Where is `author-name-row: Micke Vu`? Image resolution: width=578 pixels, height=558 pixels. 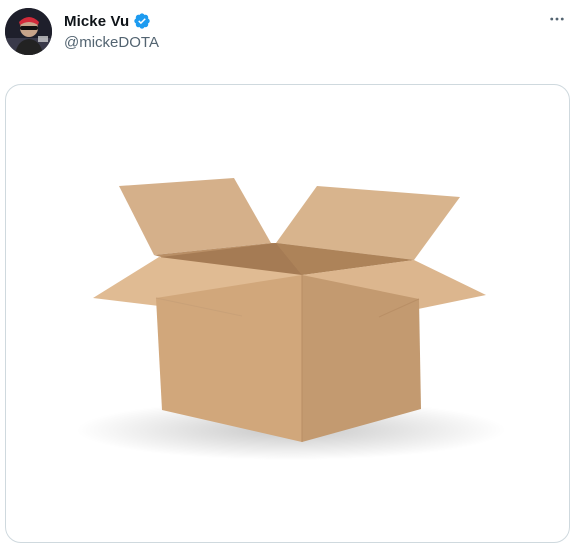
author-name-row: Micke Vu is located at coordinates (107, 21).